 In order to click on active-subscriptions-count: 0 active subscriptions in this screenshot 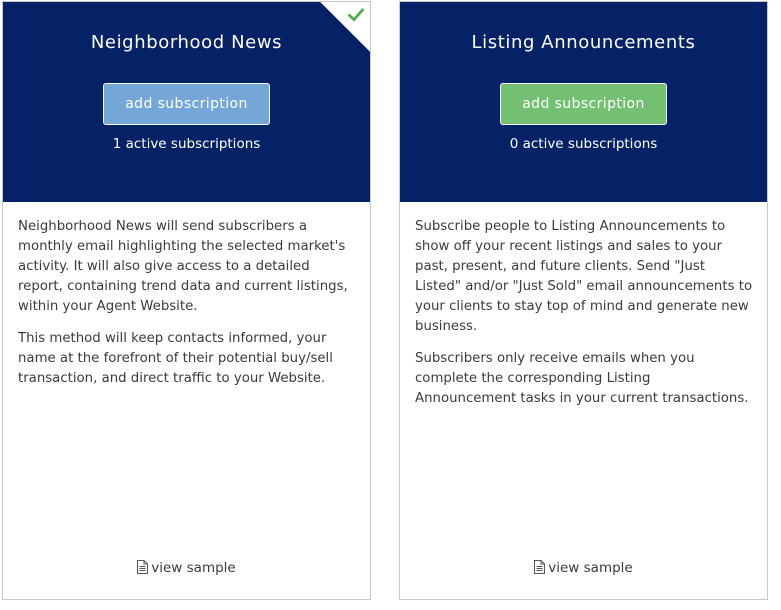, I will do `click(583, 144)`.